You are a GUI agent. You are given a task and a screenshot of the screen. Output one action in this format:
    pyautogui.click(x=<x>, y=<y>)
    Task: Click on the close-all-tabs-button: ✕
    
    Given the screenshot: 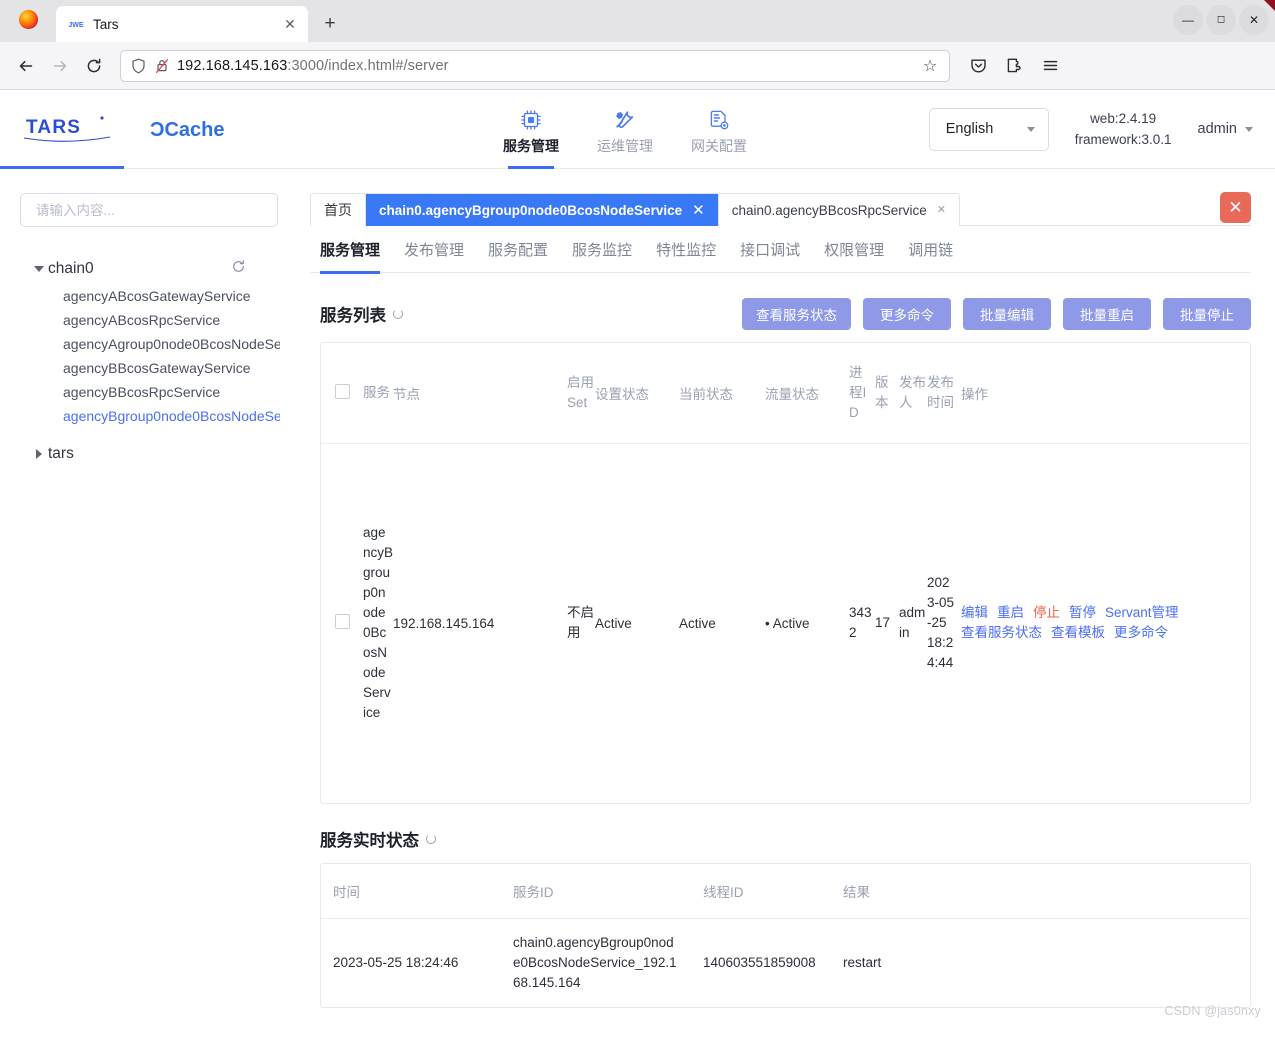 What is the action you would take?
    pyautogui.click(x=1235, y=207)
    